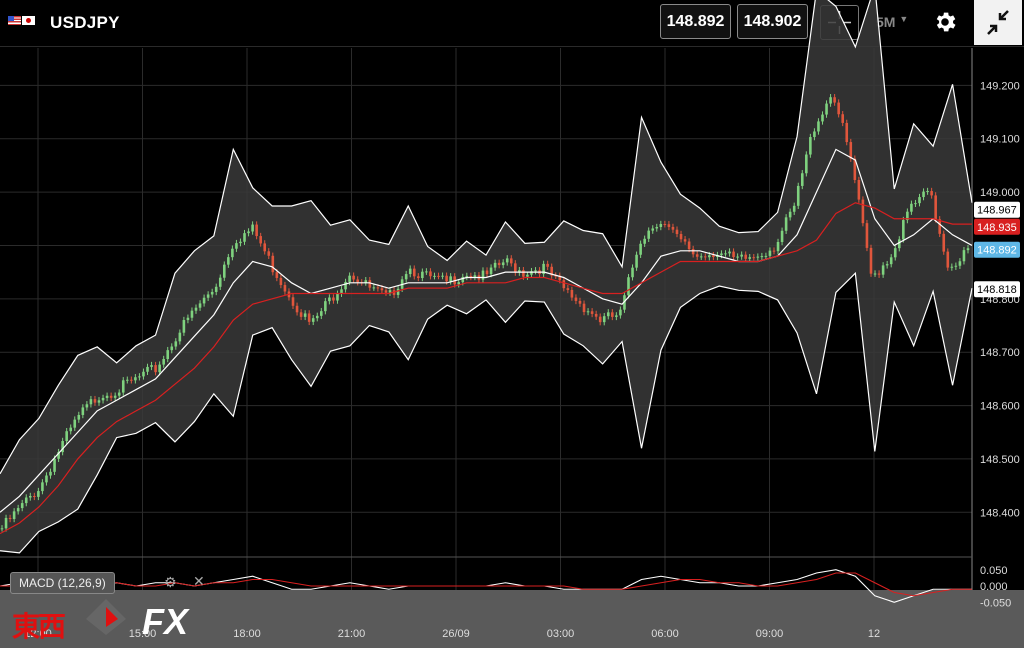 This screenshot has height=648, width=1024. What do you see at coordinates (1000, 193) in the screenshot?
I see `y-tick-label: 149.000` at bounding box center [1000, 193].